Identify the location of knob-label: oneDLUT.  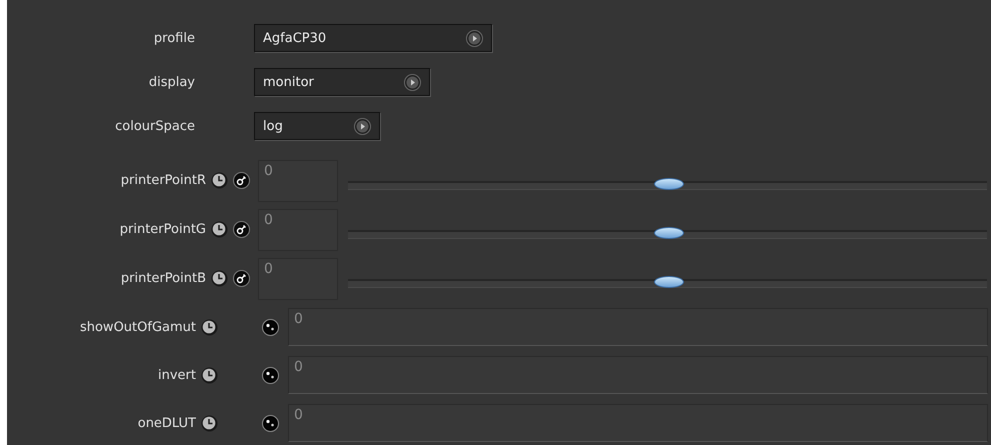
(167, 423).